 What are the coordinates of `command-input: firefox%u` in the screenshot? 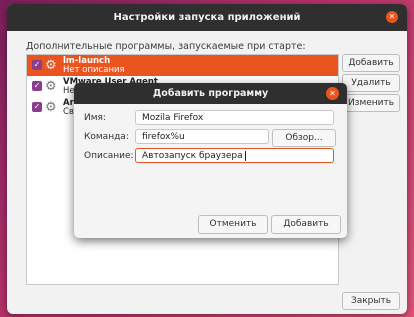 It's located at (202, 136).